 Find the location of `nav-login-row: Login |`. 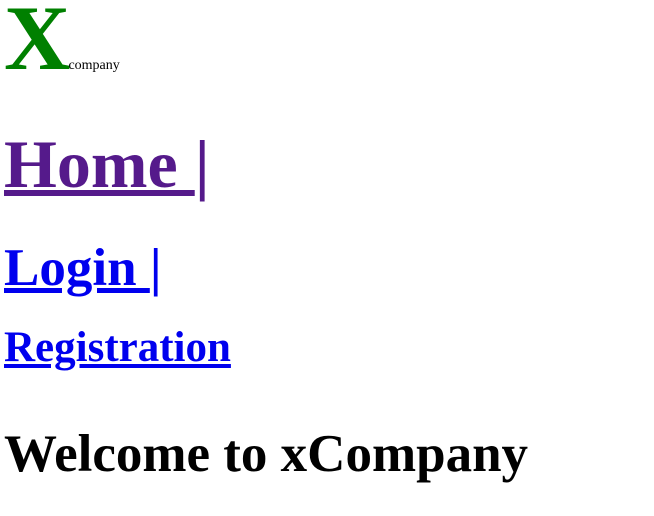

nav-login-row: Login | is located at coordinates (82, 268).